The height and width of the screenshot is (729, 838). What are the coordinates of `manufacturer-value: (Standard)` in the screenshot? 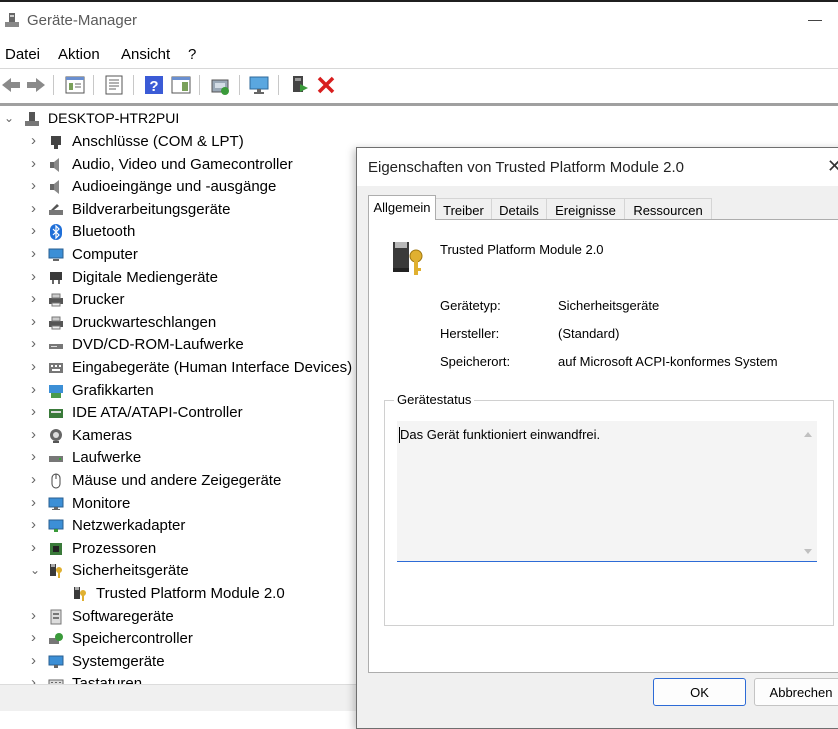 It's located at (589, 333).